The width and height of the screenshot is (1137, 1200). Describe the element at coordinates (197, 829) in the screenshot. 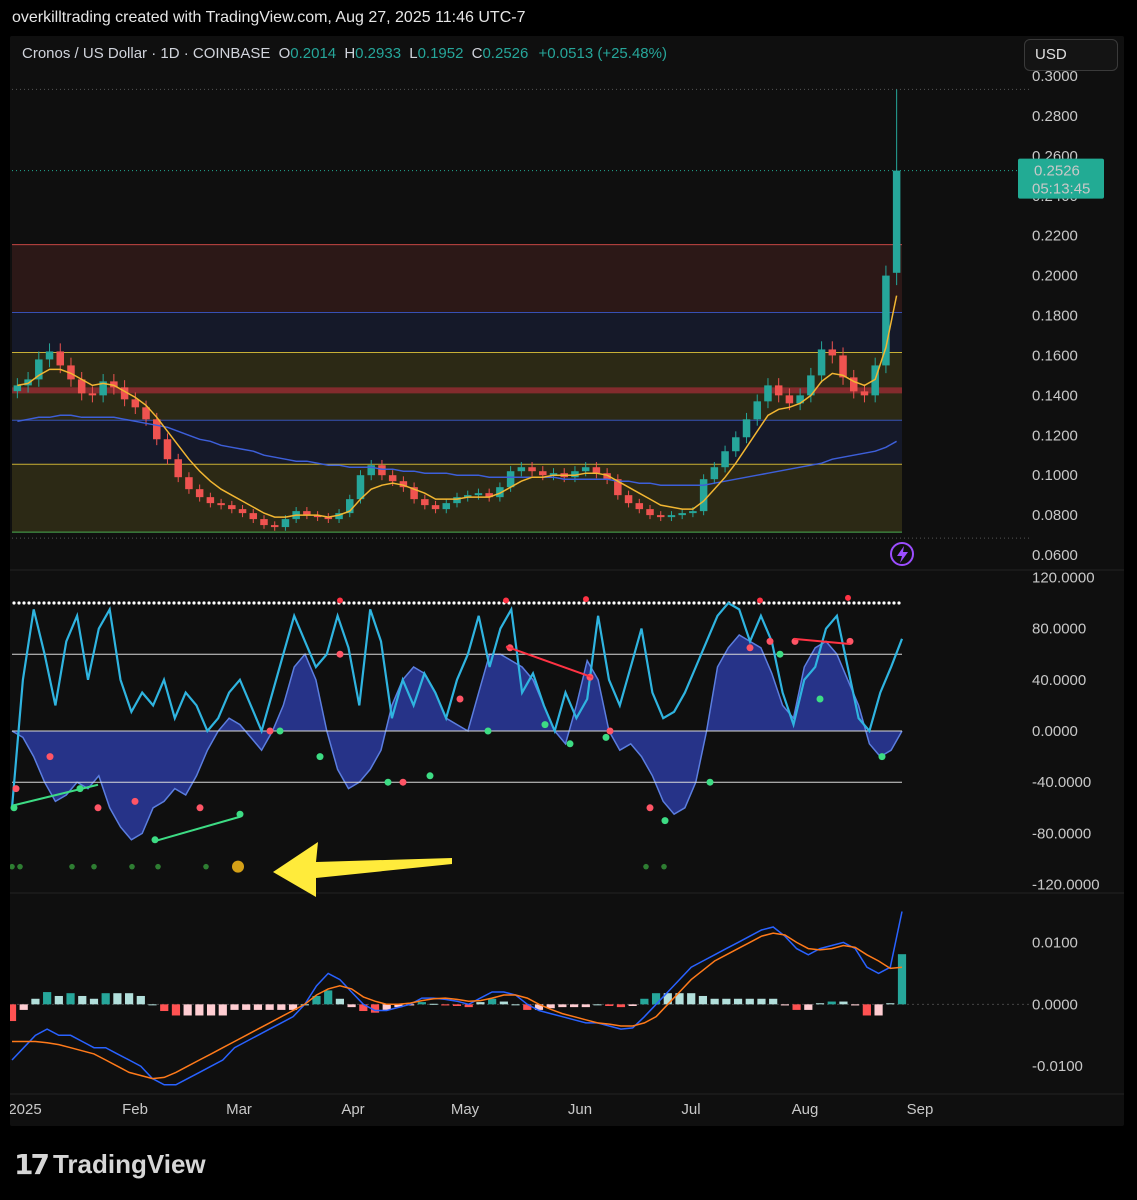

I see `bullish-divergence-line` at that location.